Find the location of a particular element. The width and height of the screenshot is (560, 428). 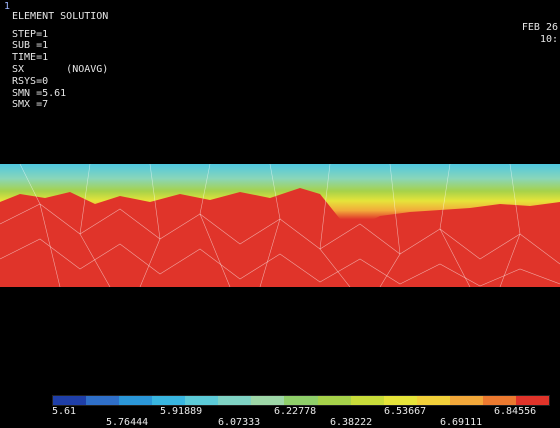

substep-line: SUB =1 is located at coordinates (30, 45).